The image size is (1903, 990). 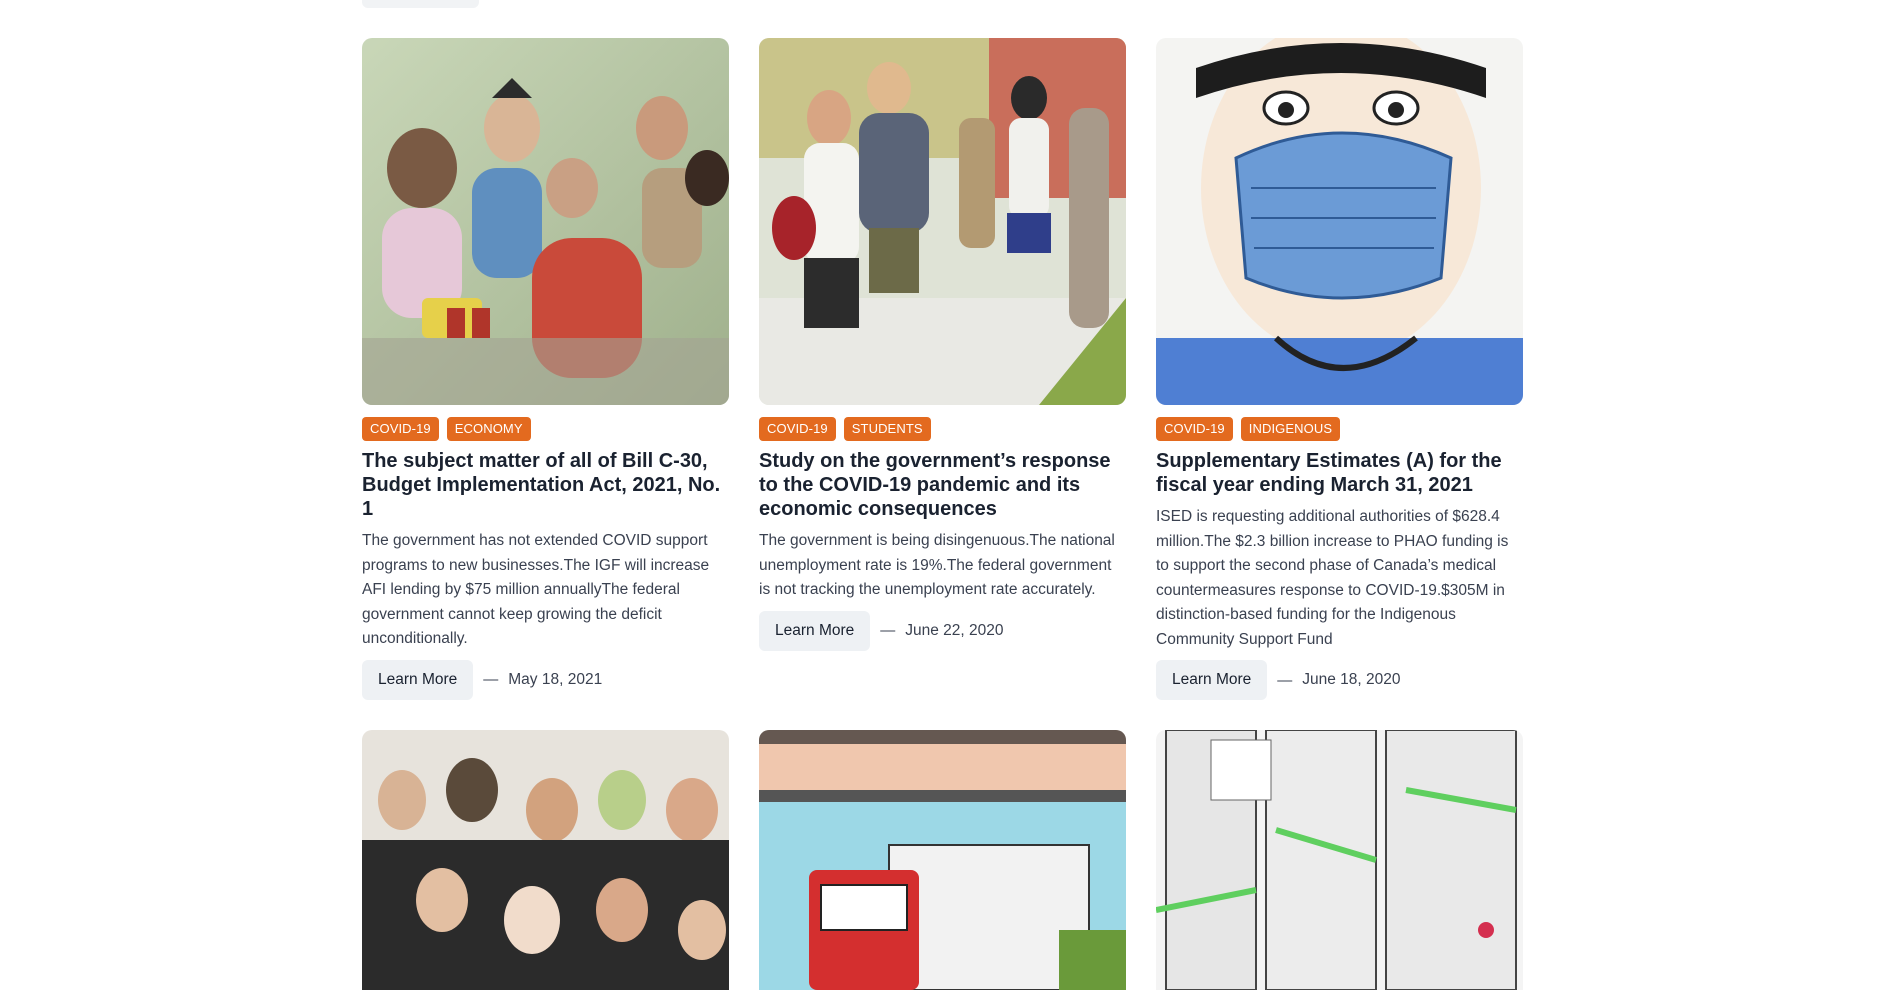 I want to click on article-illustration-truck, so click(x=942, y=860).